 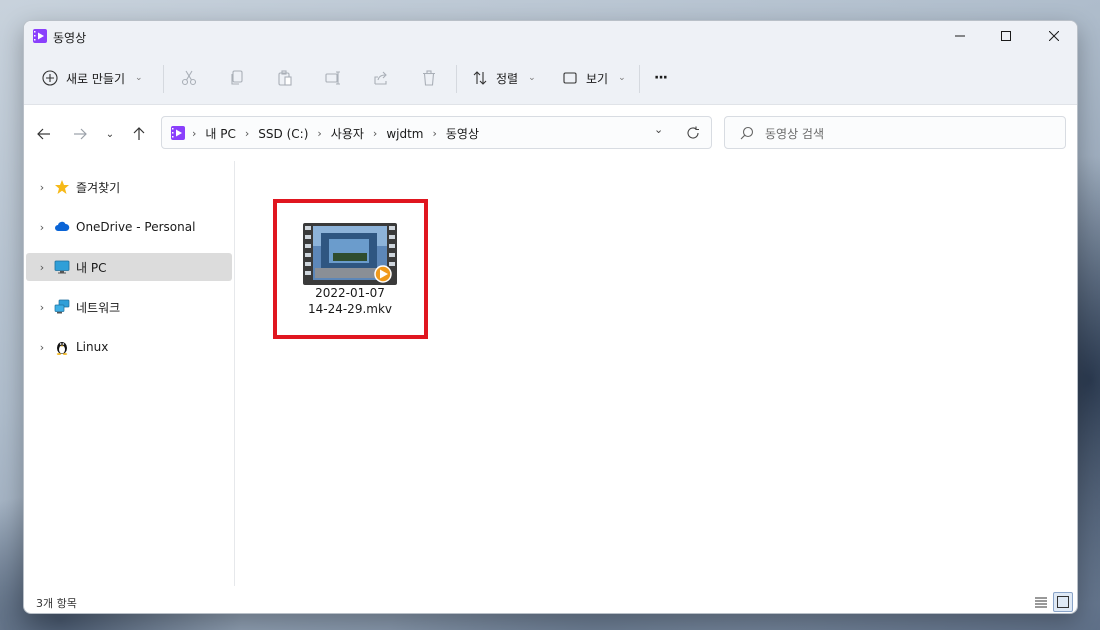 What do you see at coordinates (62, 267) in the screenshot?
I see `monitor-icon` at bounding box center [62, 267].